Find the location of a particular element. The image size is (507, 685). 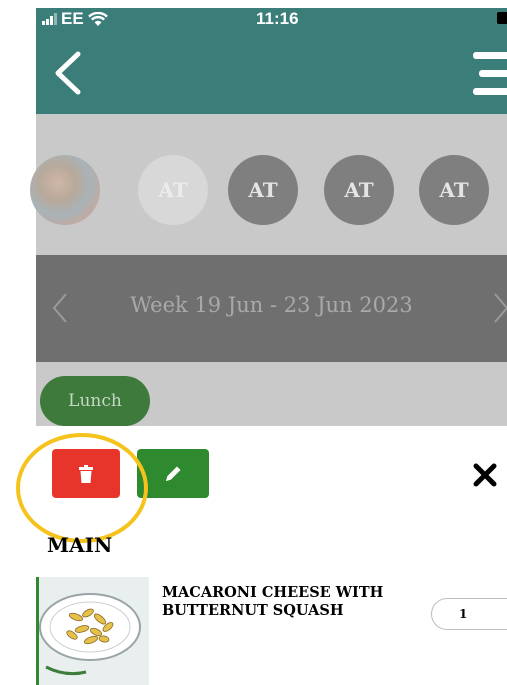

status-bar: EE 11:16 is located at coordinates (271, 19).